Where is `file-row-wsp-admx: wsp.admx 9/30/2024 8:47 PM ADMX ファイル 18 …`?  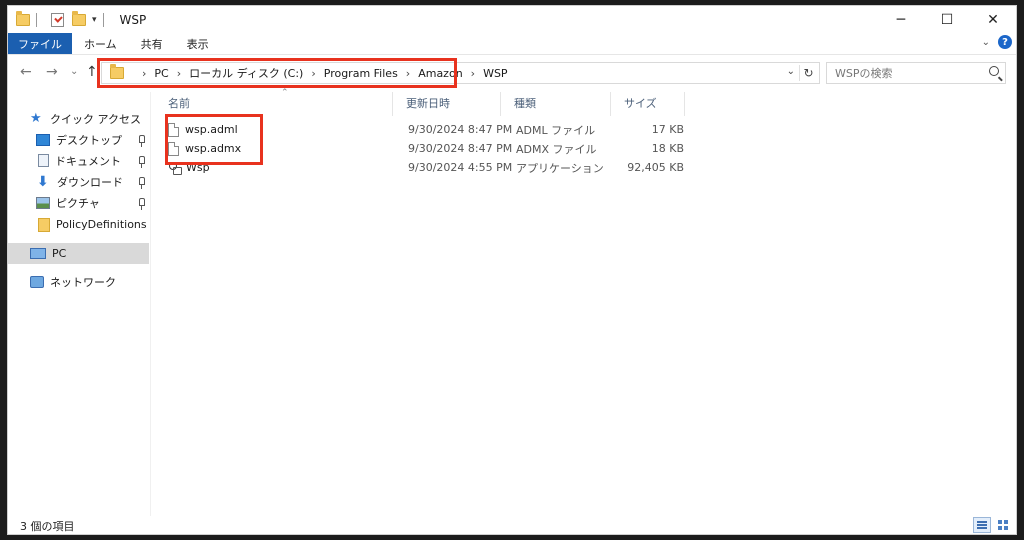
file-row-wsp-admx: wsp.admx 9/30/2024 8:47 PM ADMX ファイル 18 … is located at coordinates (428, 148).